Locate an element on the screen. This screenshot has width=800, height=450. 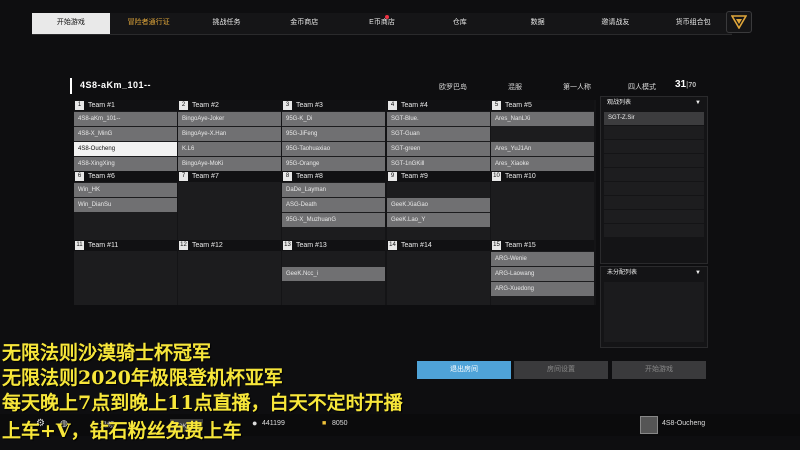
tab-warehouse: 仓库 is located at coordinates (460, 23).